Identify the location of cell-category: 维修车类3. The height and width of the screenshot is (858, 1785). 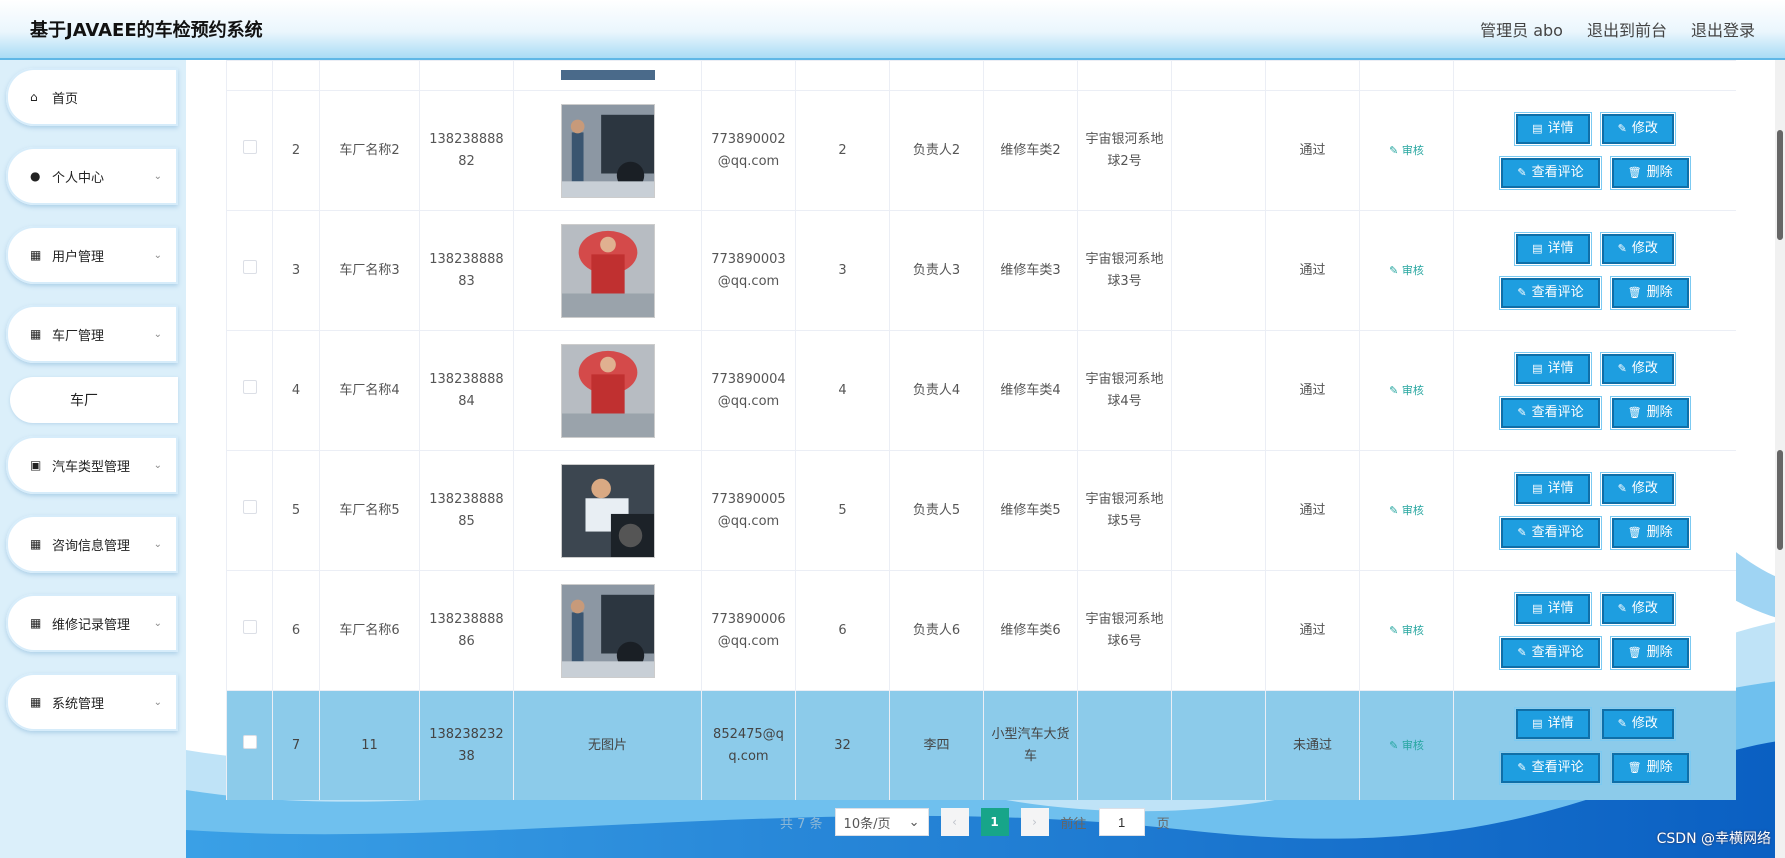
(1030, 270).